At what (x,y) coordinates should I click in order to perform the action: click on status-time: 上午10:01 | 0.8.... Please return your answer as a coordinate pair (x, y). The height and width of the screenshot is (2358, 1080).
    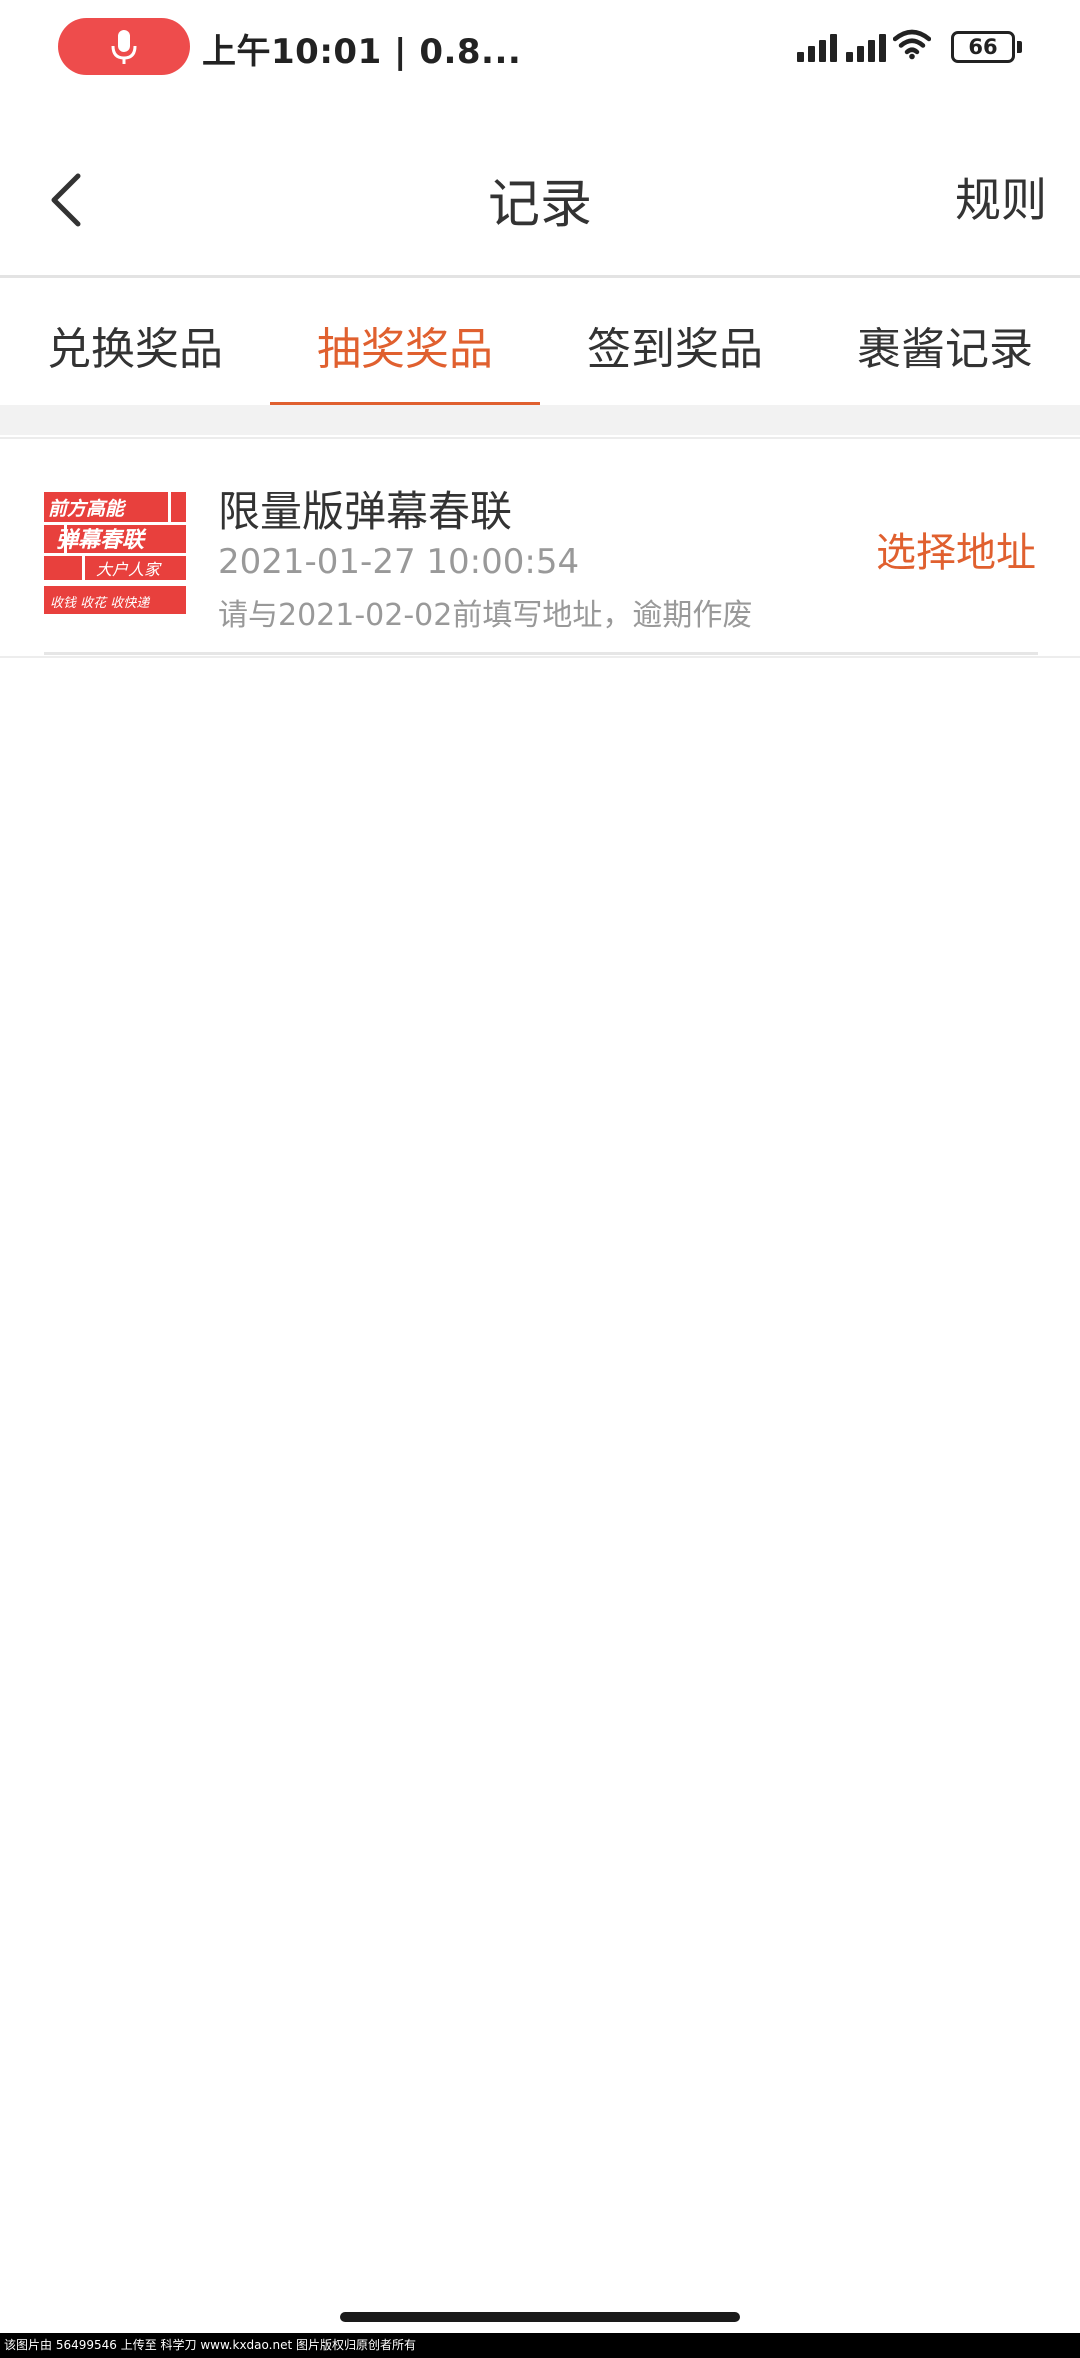
    Looking at the image, I should click on (362, 52).